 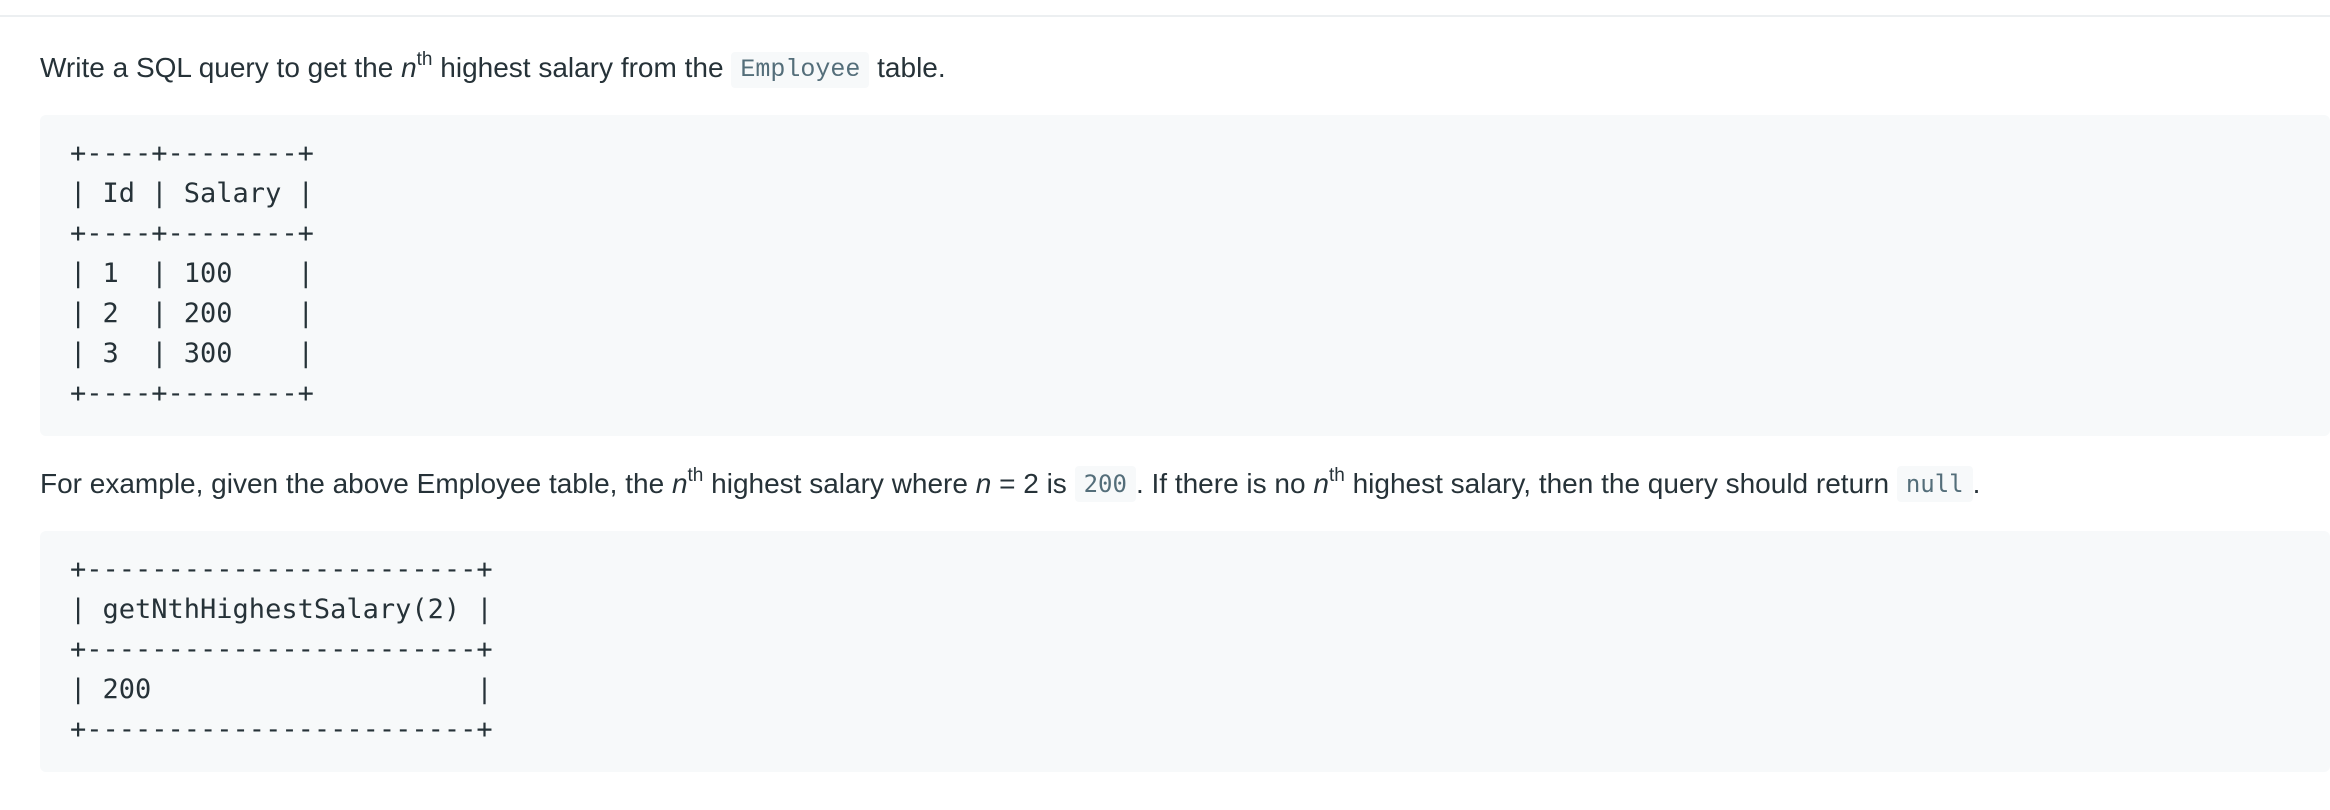 I want to click on example-text-4: . If there is no, so click(x=1224, y=483).